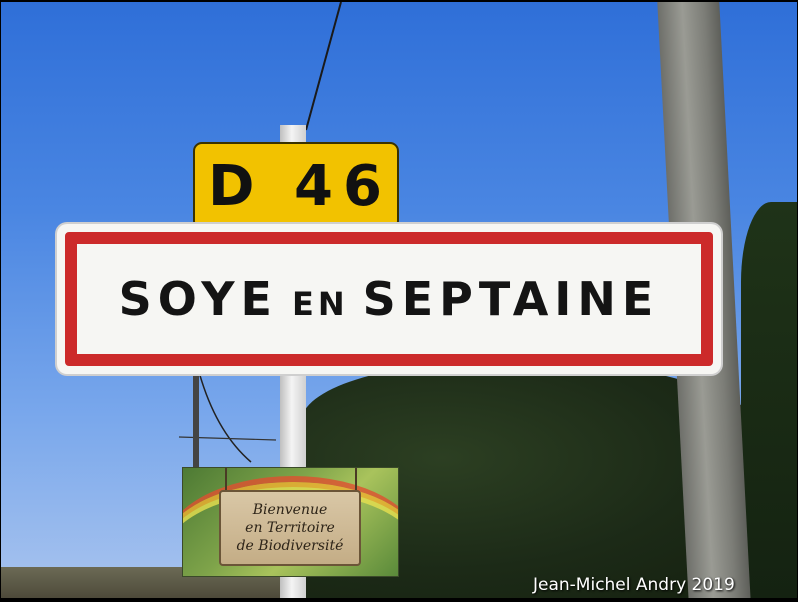  Describe the element at coordinates (198, 299) in the screenshot. I see `town-name-word-1: SOYE` at that location.